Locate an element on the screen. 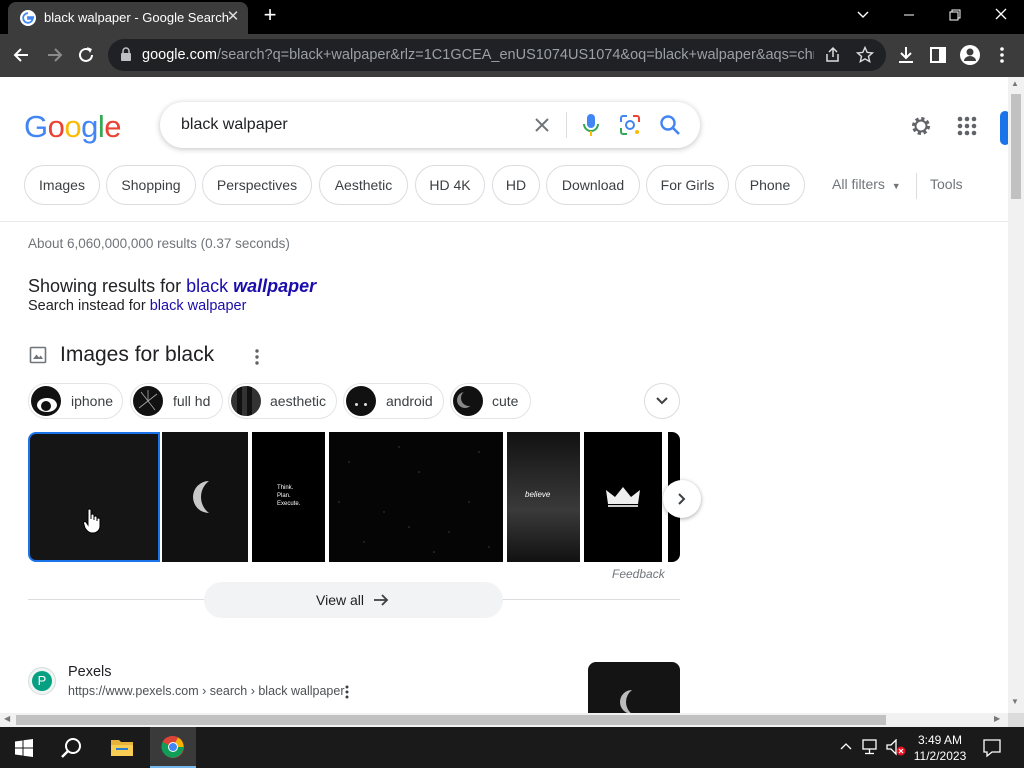 The width and height of the screenshot is (1024, 768). suggestion-android: android is located at coordinates (393, 401).